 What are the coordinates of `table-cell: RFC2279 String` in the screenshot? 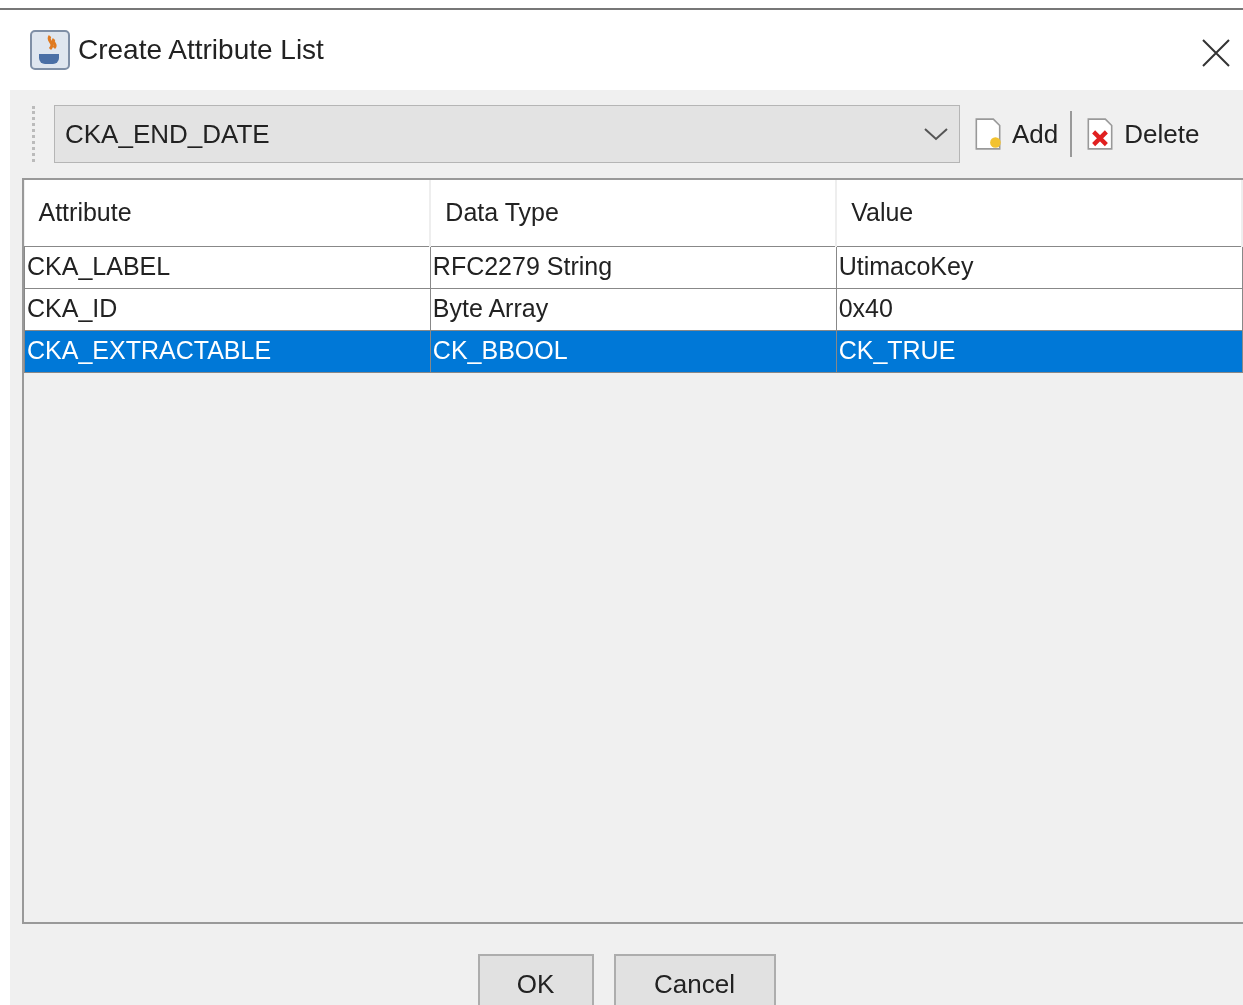 It's located at (633, 267).